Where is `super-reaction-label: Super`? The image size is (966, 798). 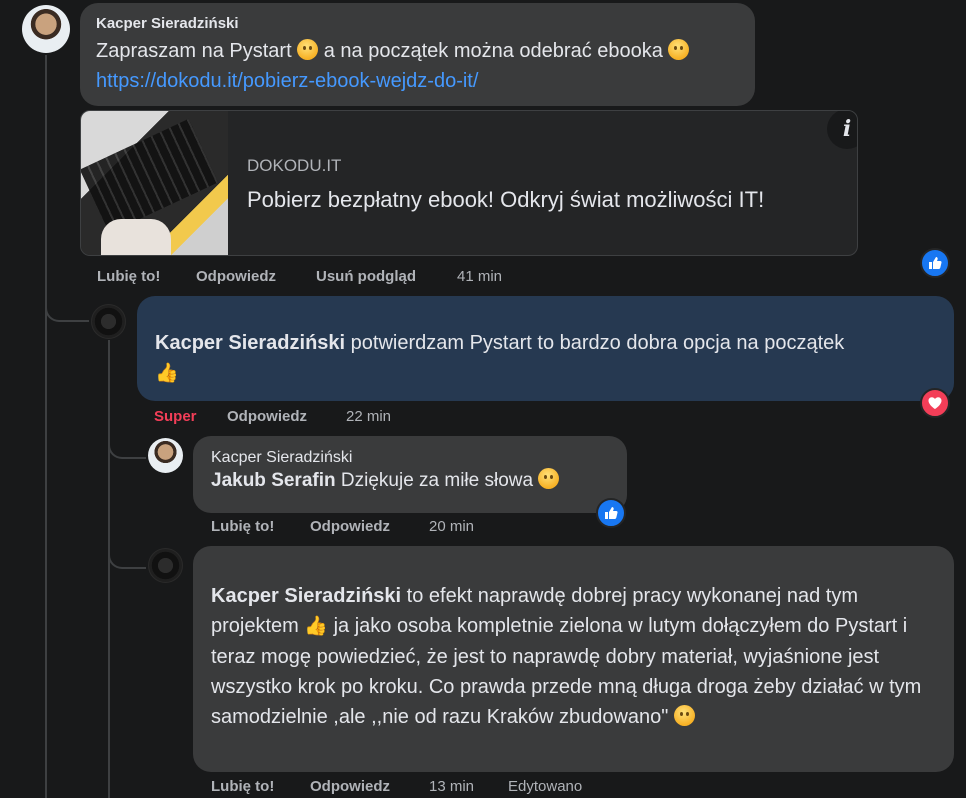 super-reaction-label: Super is located at coordinates (175, 416).